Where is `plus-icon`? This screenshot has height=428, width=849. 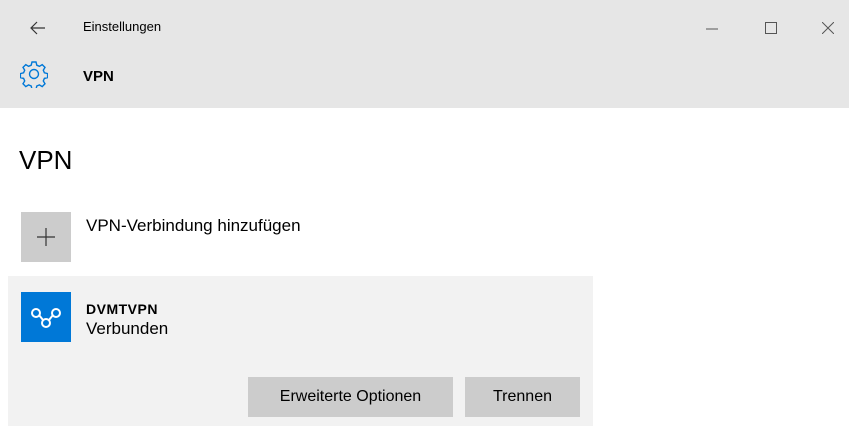
plus-icon is located at coordinates (46, 237).